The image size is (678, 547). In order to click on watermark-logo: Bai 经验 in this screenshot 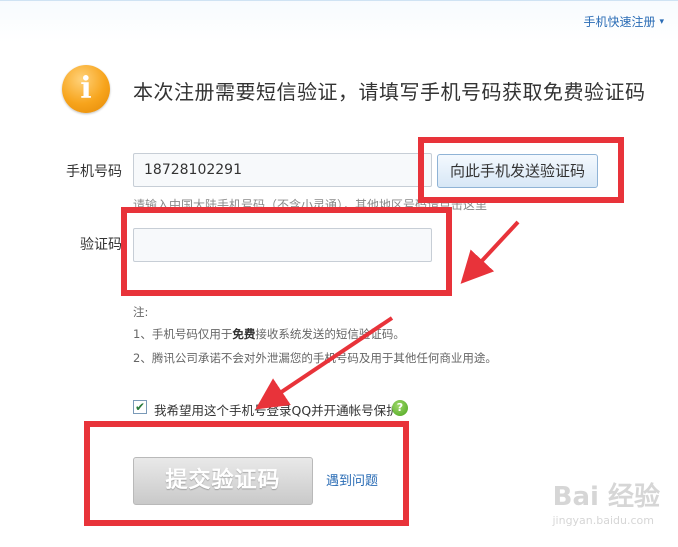, I will do `click(606, 497)`.